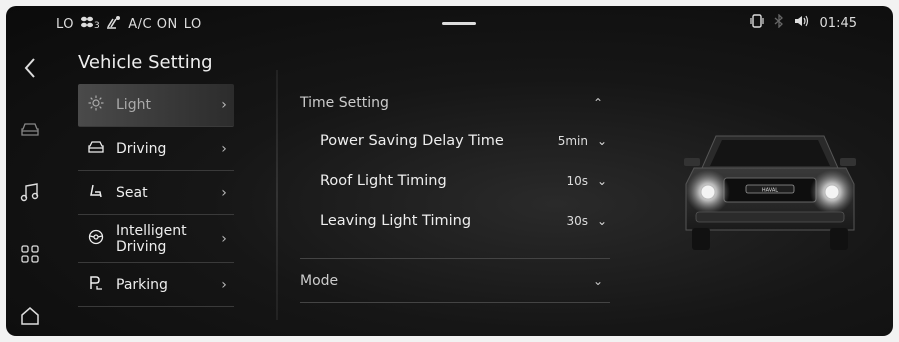  Describe the element at coordinates (455, 281) in the screenshot. I see `mode-header: Mode ⌄` at that location.